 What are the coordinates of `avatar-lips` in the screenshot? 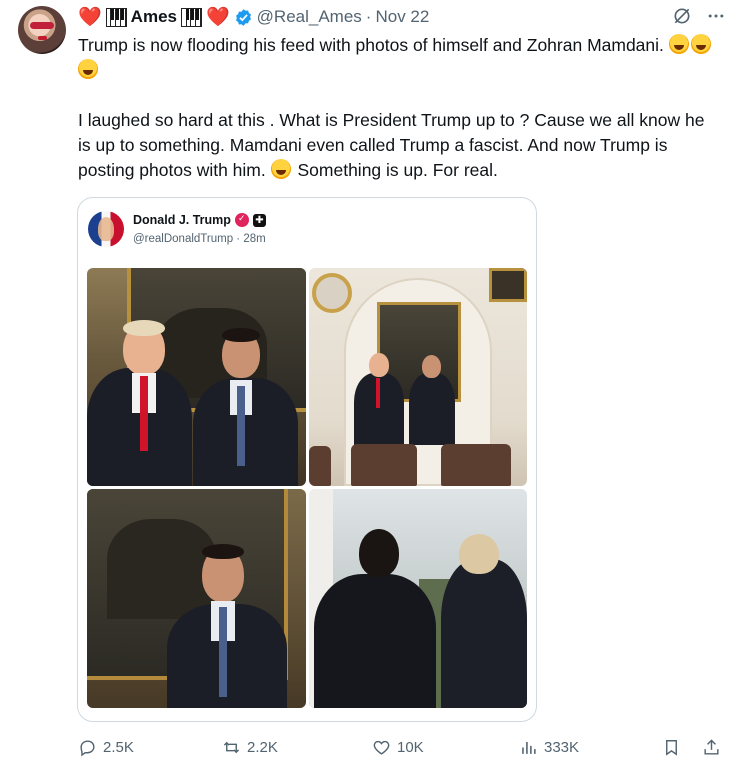 It's located at (42, 38).